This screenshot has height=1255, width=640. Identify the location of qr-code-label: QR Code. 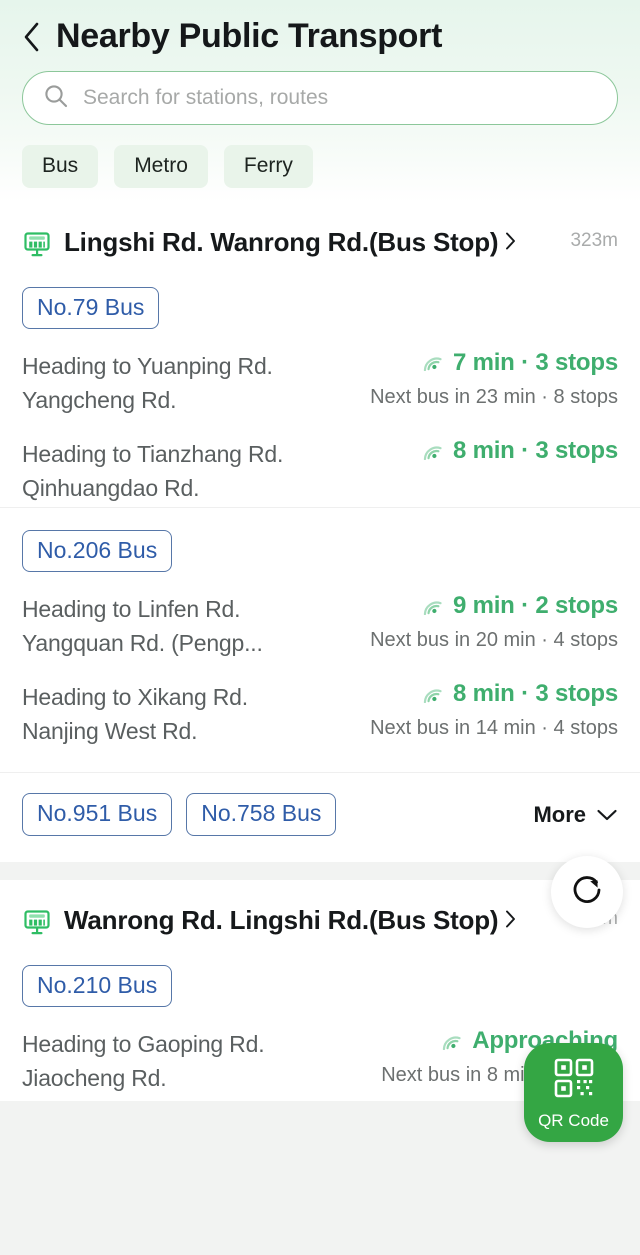
(573, 1120).